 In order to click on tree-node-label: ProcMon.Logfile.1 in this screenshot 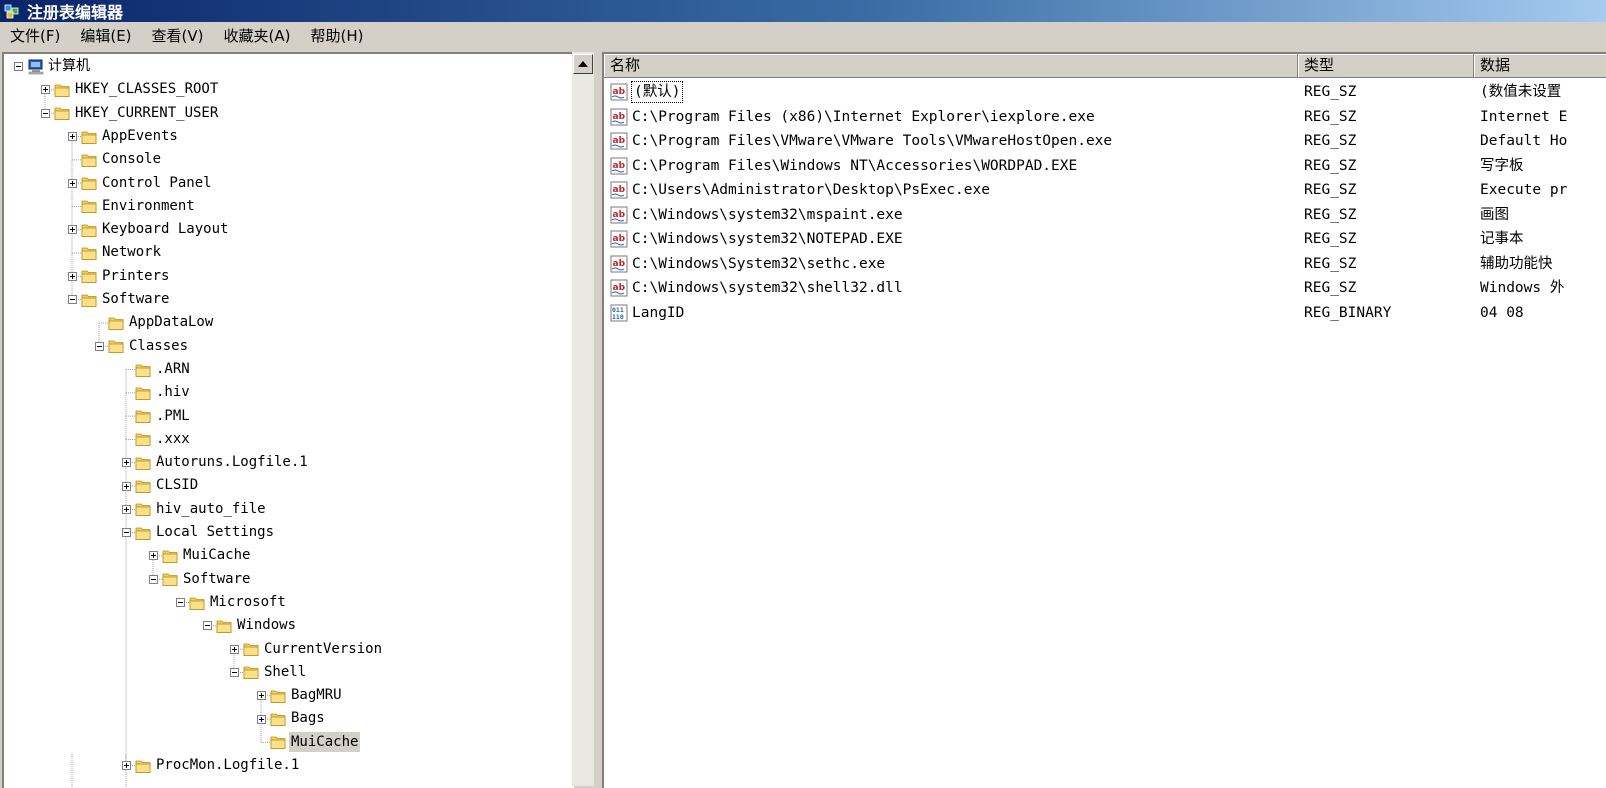, I will do `click(227, 765)`.